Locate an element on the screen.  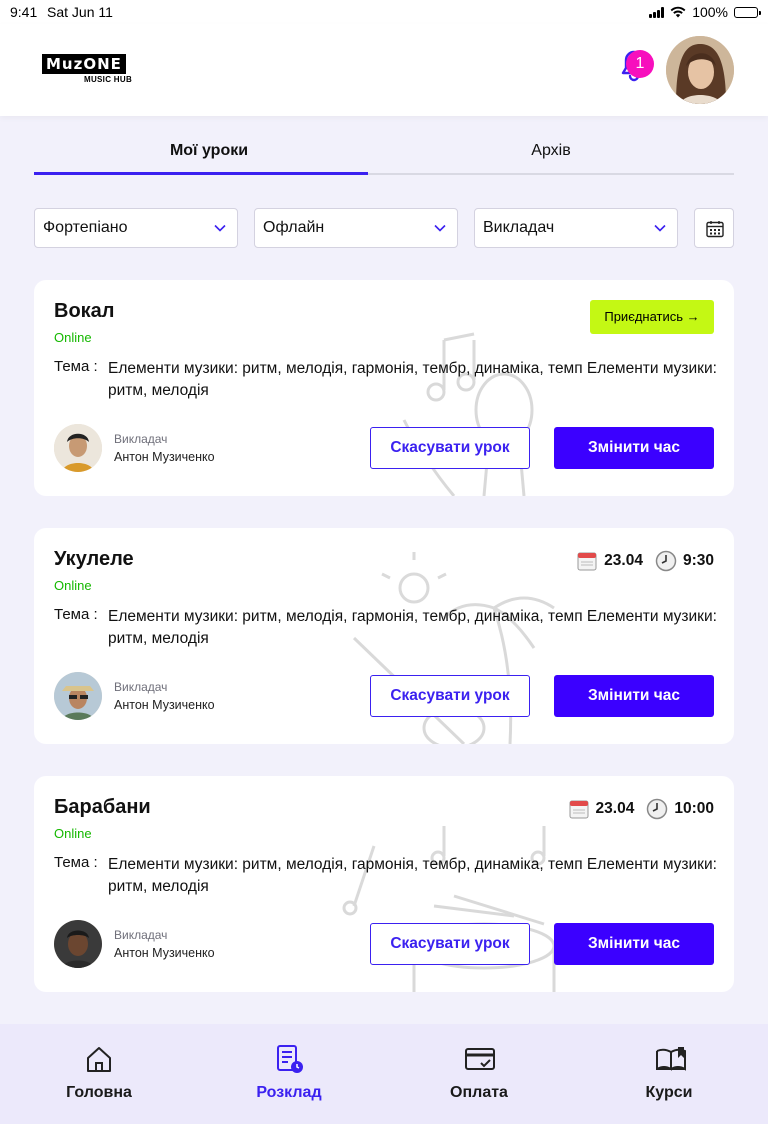
wifi-icon is located at coordinates (678, 12).